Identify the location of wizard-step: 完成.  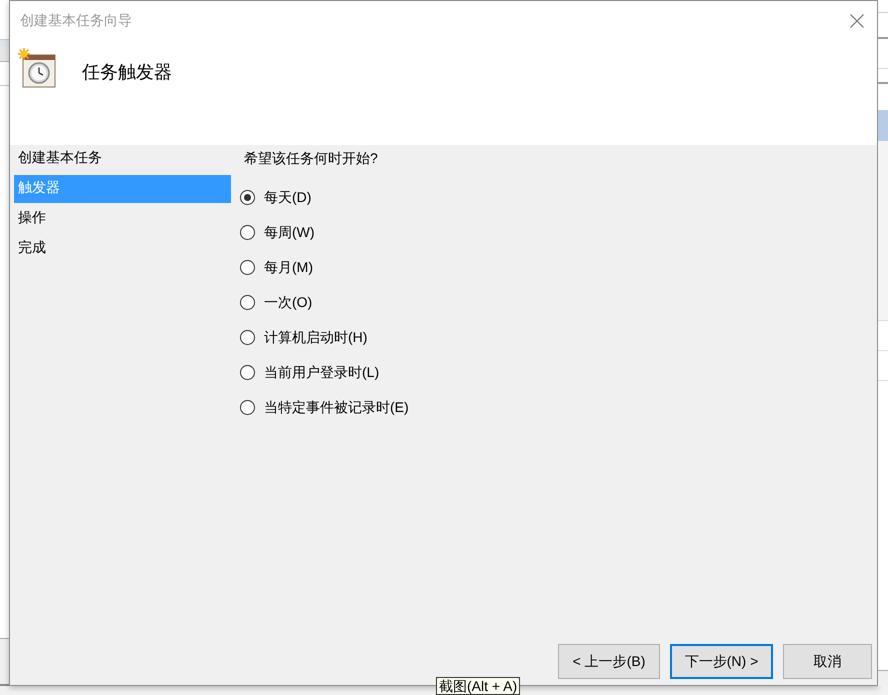
(122, 249).